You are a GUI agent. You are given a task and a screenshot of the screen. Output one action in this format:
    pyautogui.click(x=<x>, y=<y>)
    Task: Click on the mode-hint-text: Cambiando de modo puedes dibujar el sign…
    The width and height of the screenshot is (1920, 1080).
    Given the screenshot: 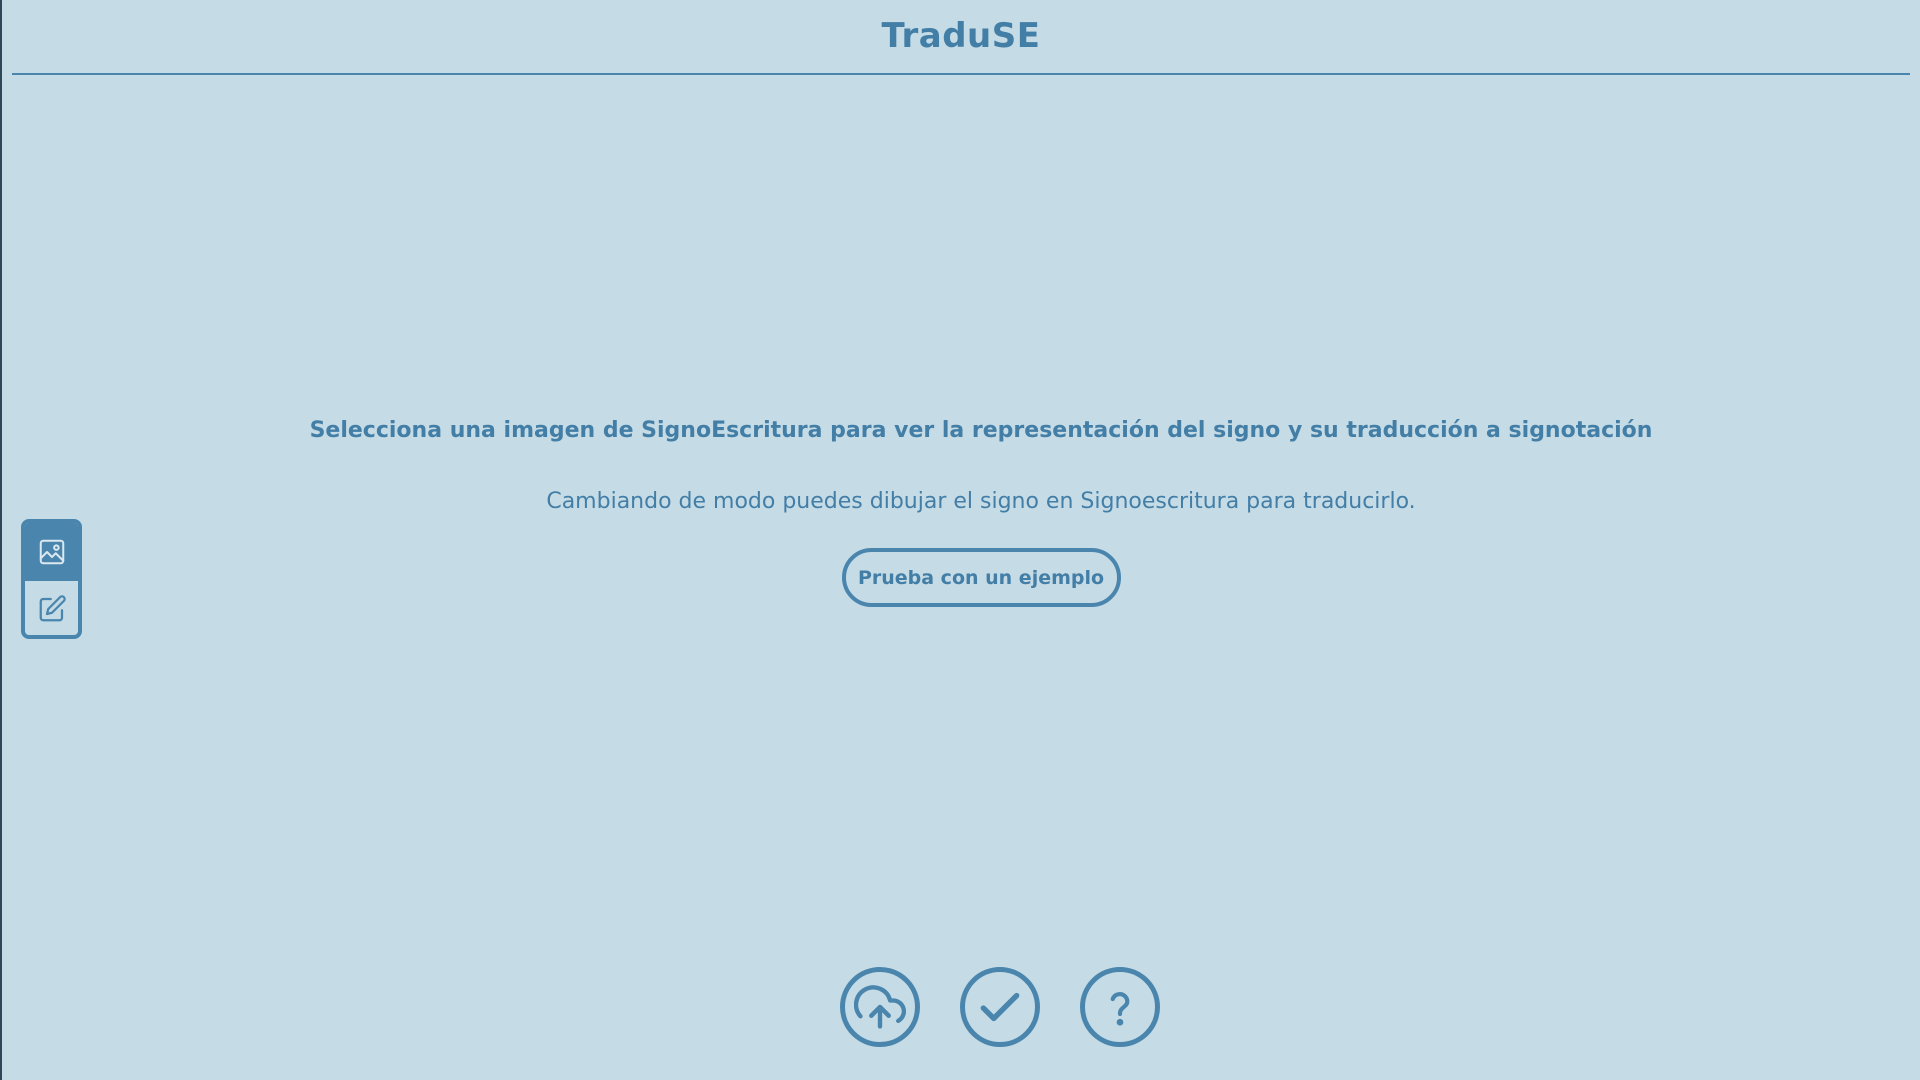 What is the action you would take?
    pyautogui.click(x=981, y=501)
    